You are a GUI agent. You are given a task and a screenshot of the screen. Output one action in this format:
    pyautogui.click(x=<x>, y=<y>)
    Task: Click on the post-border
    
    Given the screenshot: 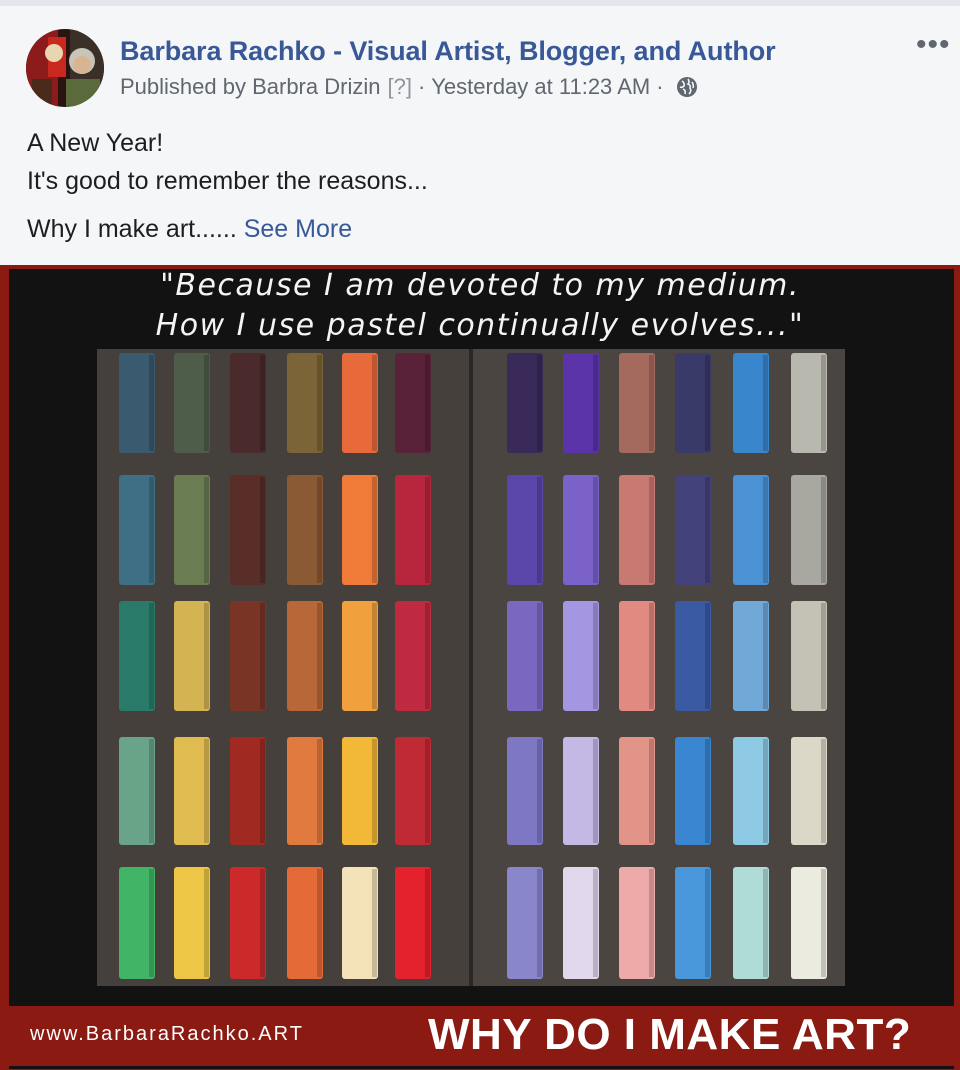 What is the action you would take?
    pyautogui.click(x=480, y=3)
    